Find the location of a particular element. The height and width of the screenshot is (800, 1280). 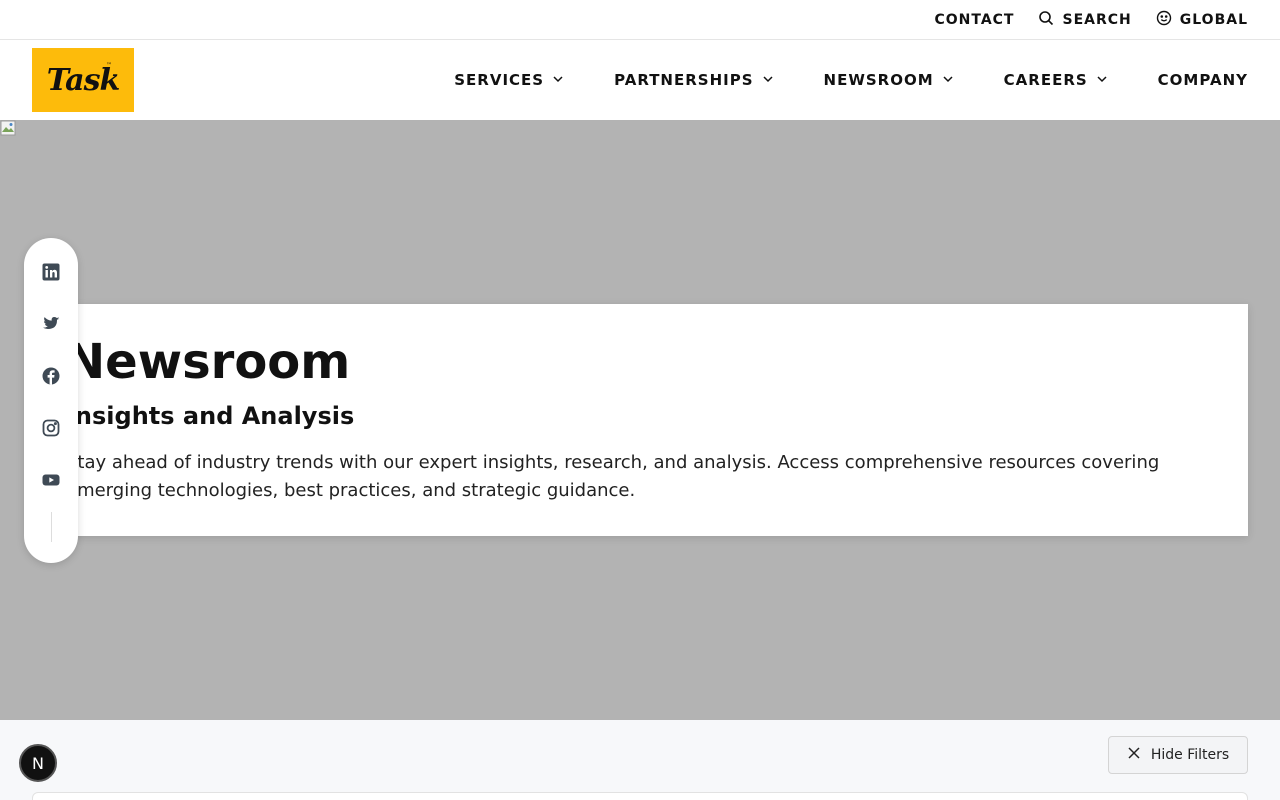

nav-item-partnerships: PARTNERSHIPS is located at coordinates (693, 80).